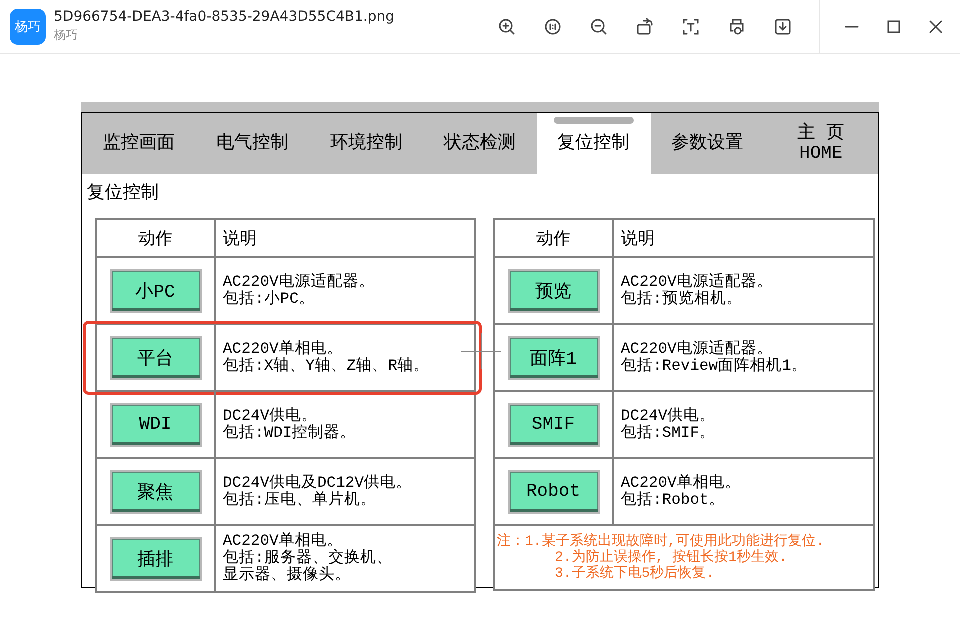 The height and width of the screenshot is (640, 960). What do you see at coordinates (554, 492) in the screenshot?
I see `reset-button: Robot` at bounding box center [554, 492].